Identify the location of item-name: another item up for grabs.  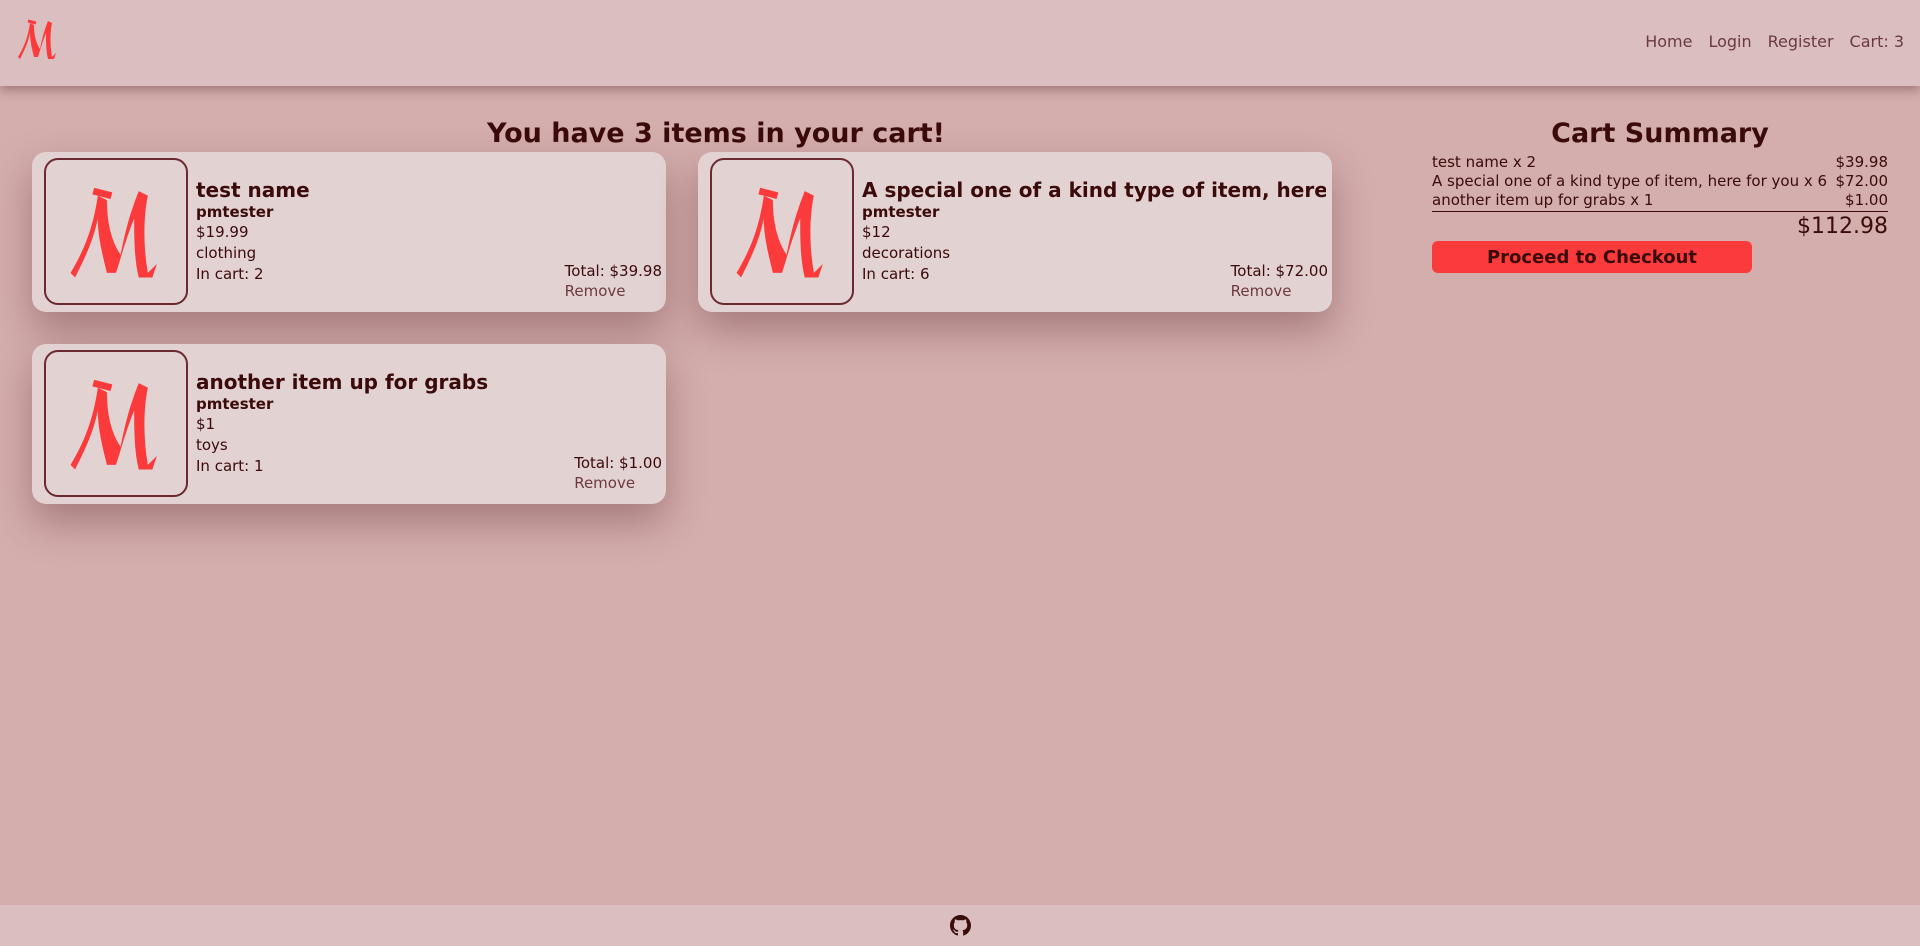
(342, 382).